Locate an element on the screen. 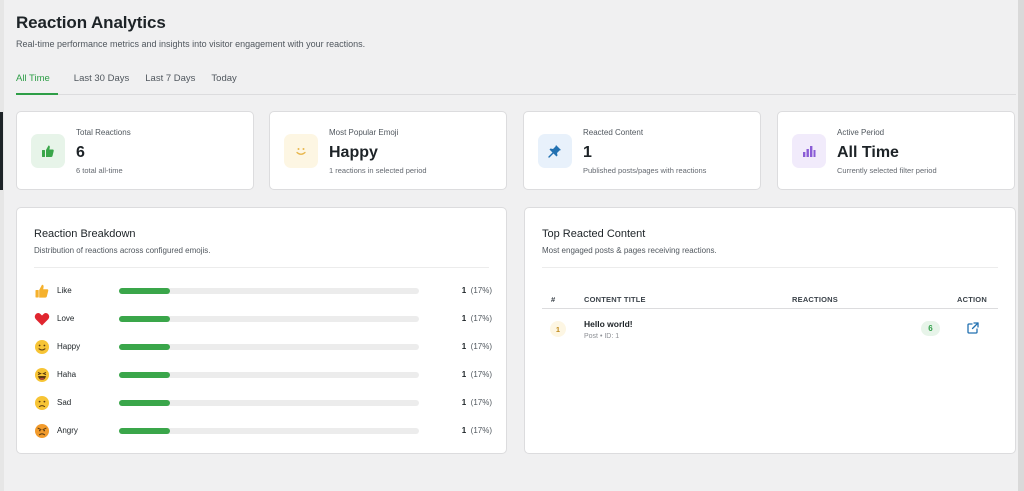  stat-sub: 6 total all-time is located at coordinates (99, 170).